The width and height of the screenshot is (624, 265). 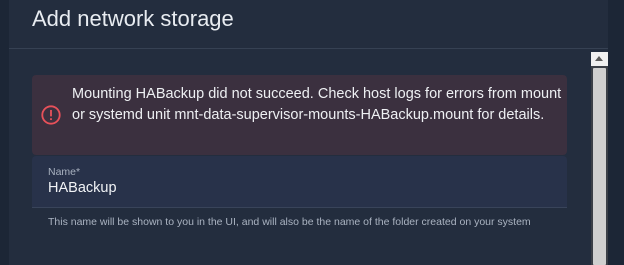 What do you see at coordinates (133, 18) in the screenshot?
I see `dialog-title: Add network storage` at bounding box center [133, 18].